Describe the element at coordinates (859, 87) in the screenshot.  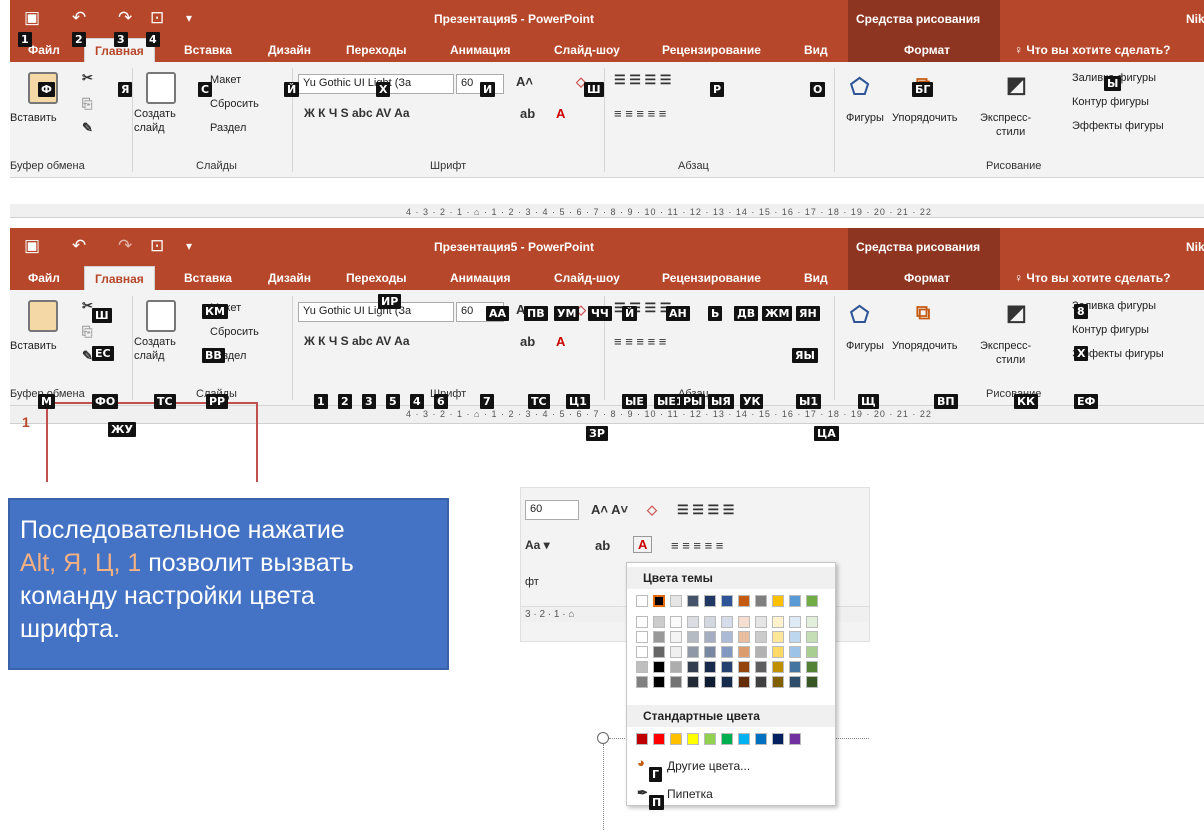
I see `shapes-icon: ⬠` at that location.